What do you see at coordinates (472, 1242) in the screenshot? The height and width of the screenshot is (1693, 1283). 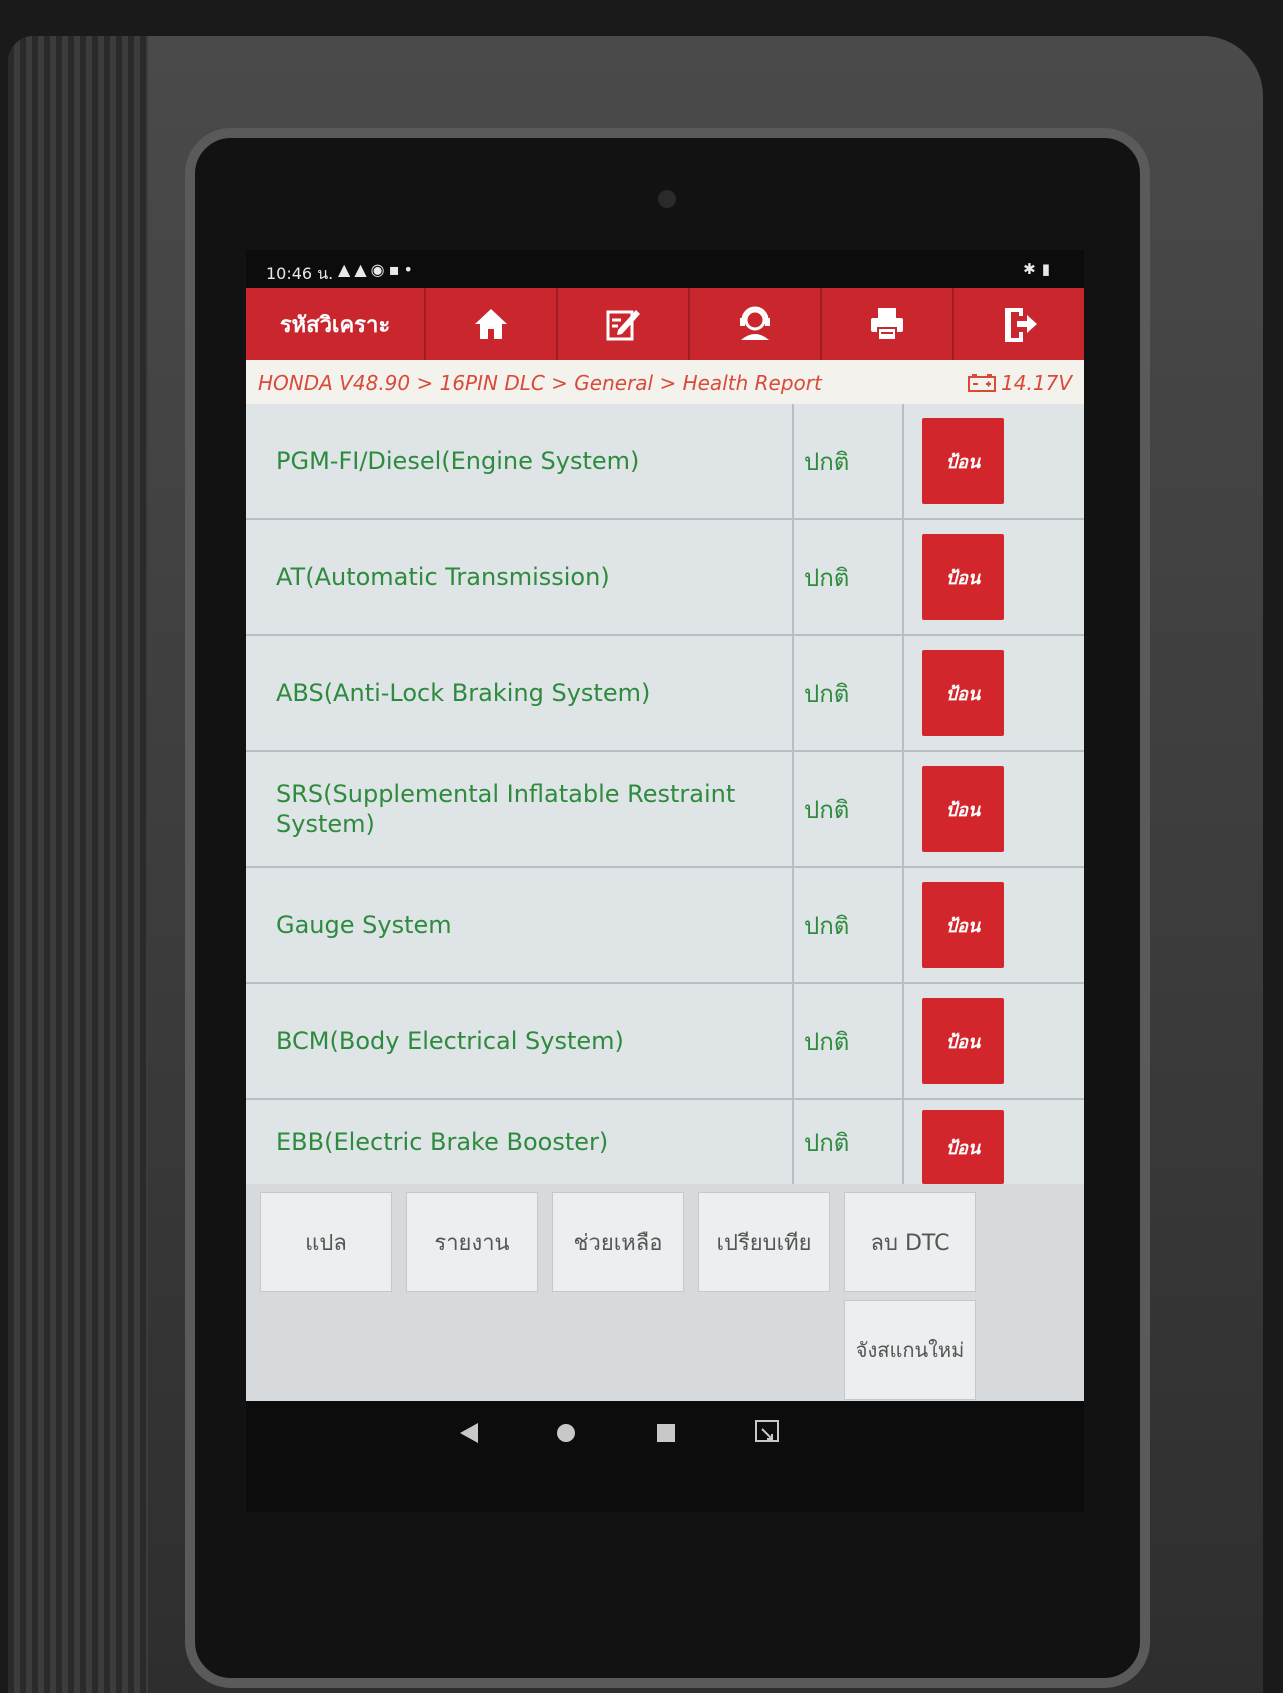 I see `report-button: รายงาน` at bounding box center [472, 1242].